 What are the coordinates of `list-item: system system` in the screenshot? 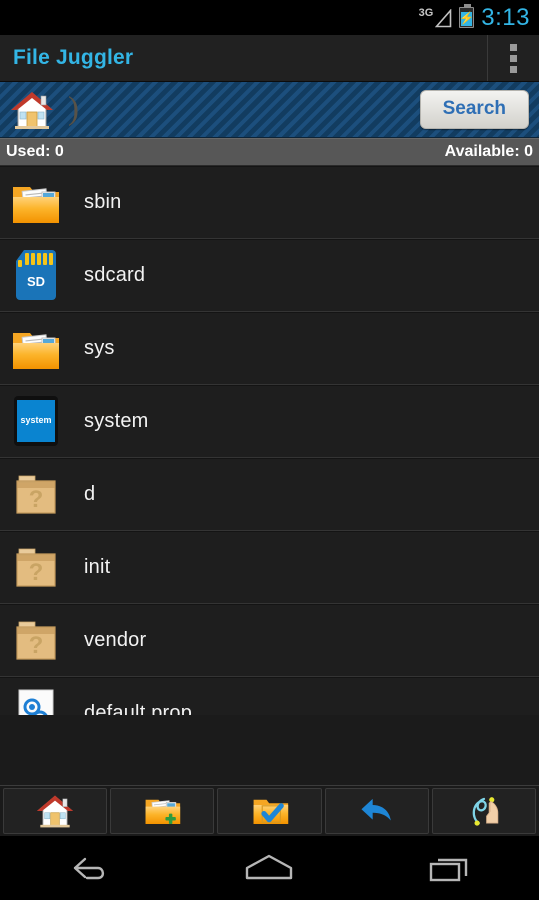 It's located at (269, 421).